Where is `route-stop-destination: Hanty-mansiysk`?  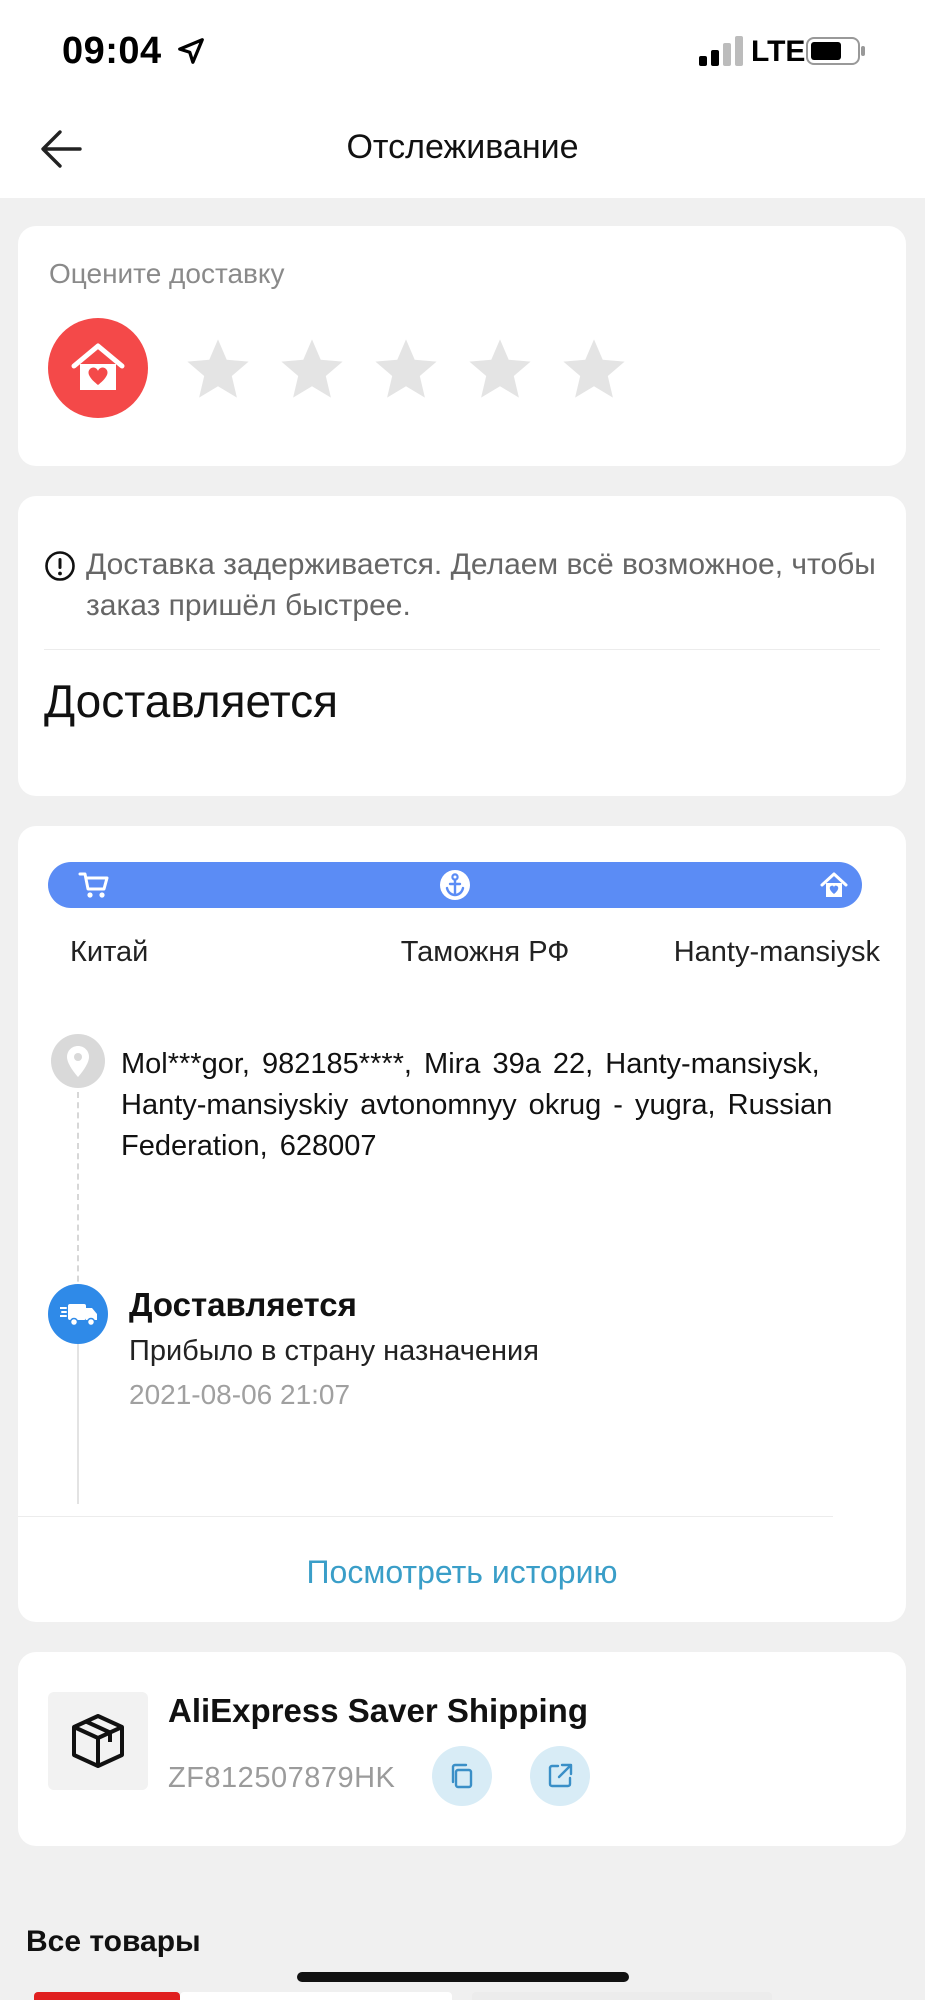 route-stop-destination: Hanty-mansiysk is located at coordinates (776, 952).